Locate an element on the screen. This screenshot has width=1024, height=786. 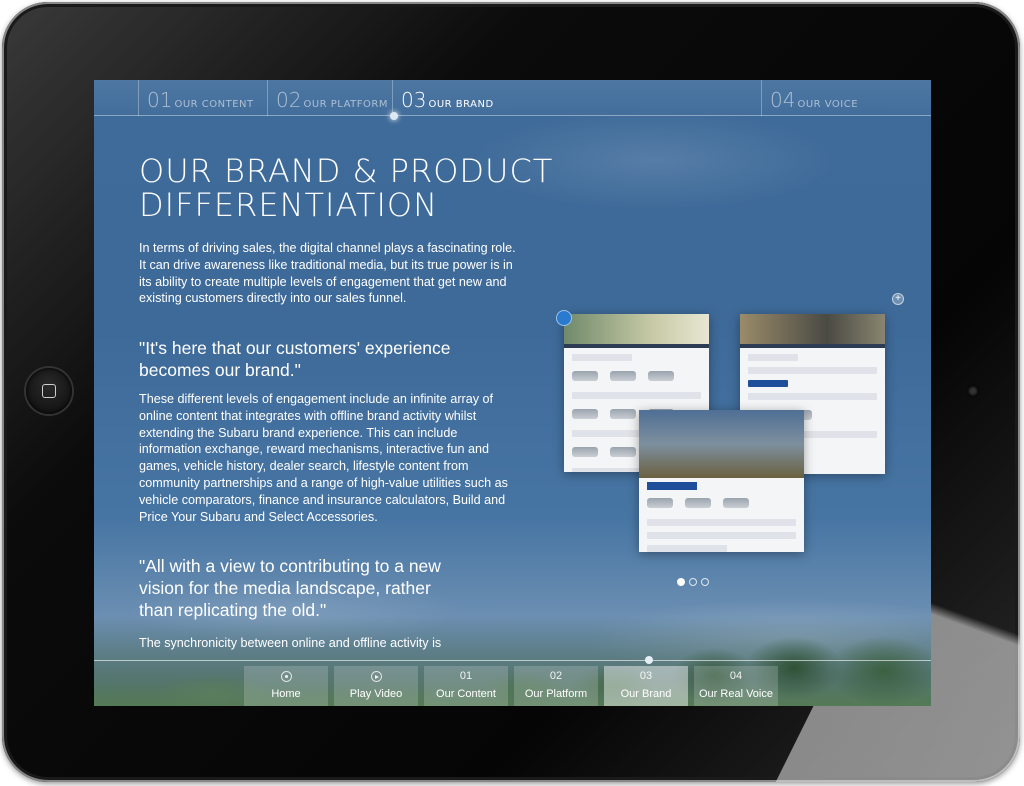
home-square-icon is located at coordinates (49, 391).